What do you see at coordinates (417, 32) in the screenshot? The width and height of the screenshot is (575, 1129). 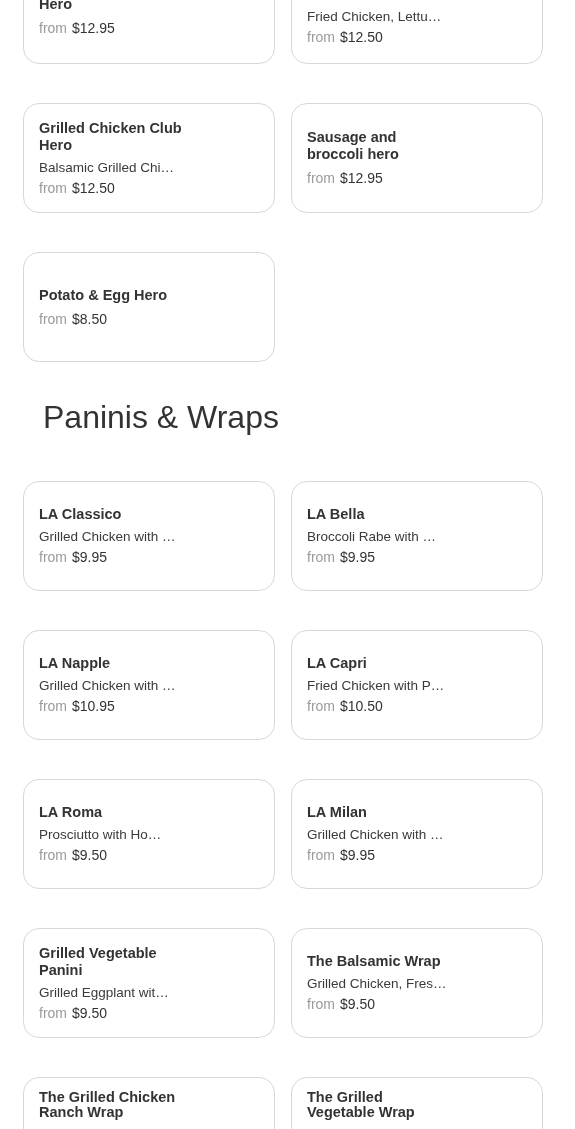 I see `menu-item-card: Fried Chicken, Lettu… from $12.50` at bounding box center [417, 32].